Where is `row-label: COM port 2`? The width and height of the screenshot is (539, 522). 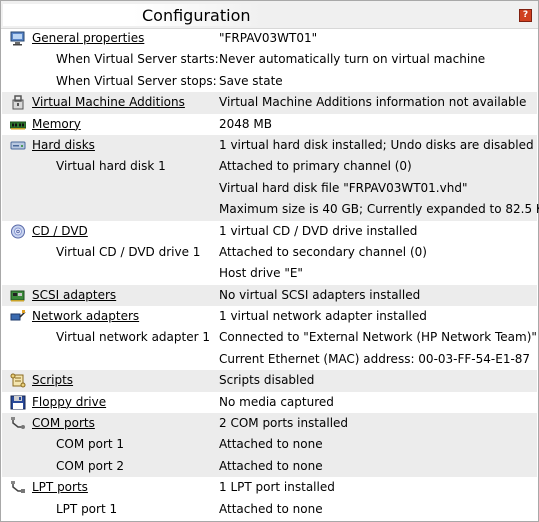 row-label: COM port 2 is located at coordinates (90, 465).